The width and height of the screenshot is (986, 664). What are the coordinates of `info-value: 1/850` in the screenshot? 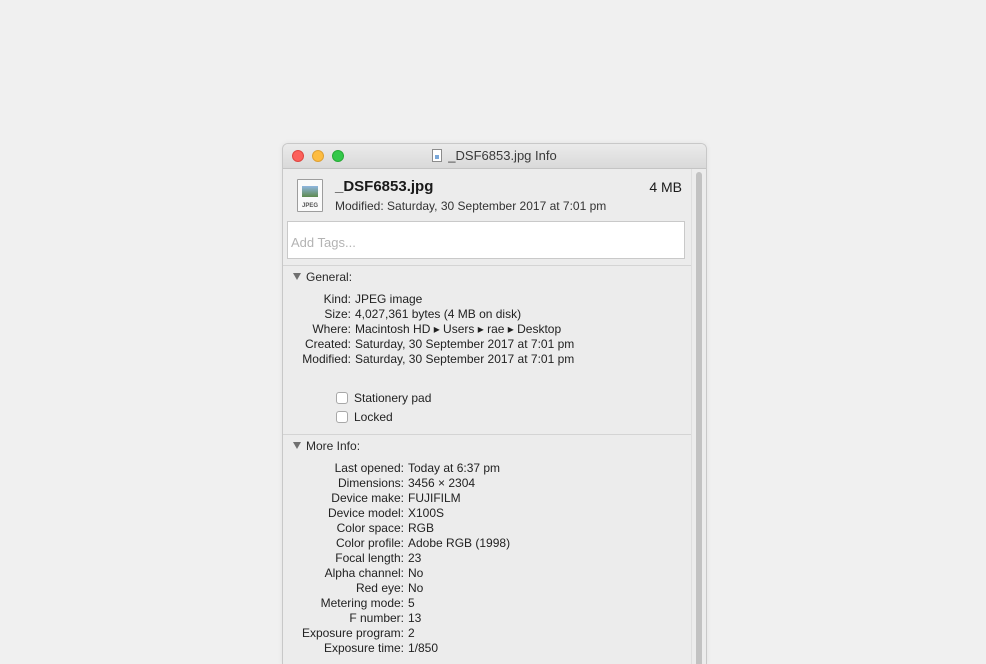 It's located at (423, 648).